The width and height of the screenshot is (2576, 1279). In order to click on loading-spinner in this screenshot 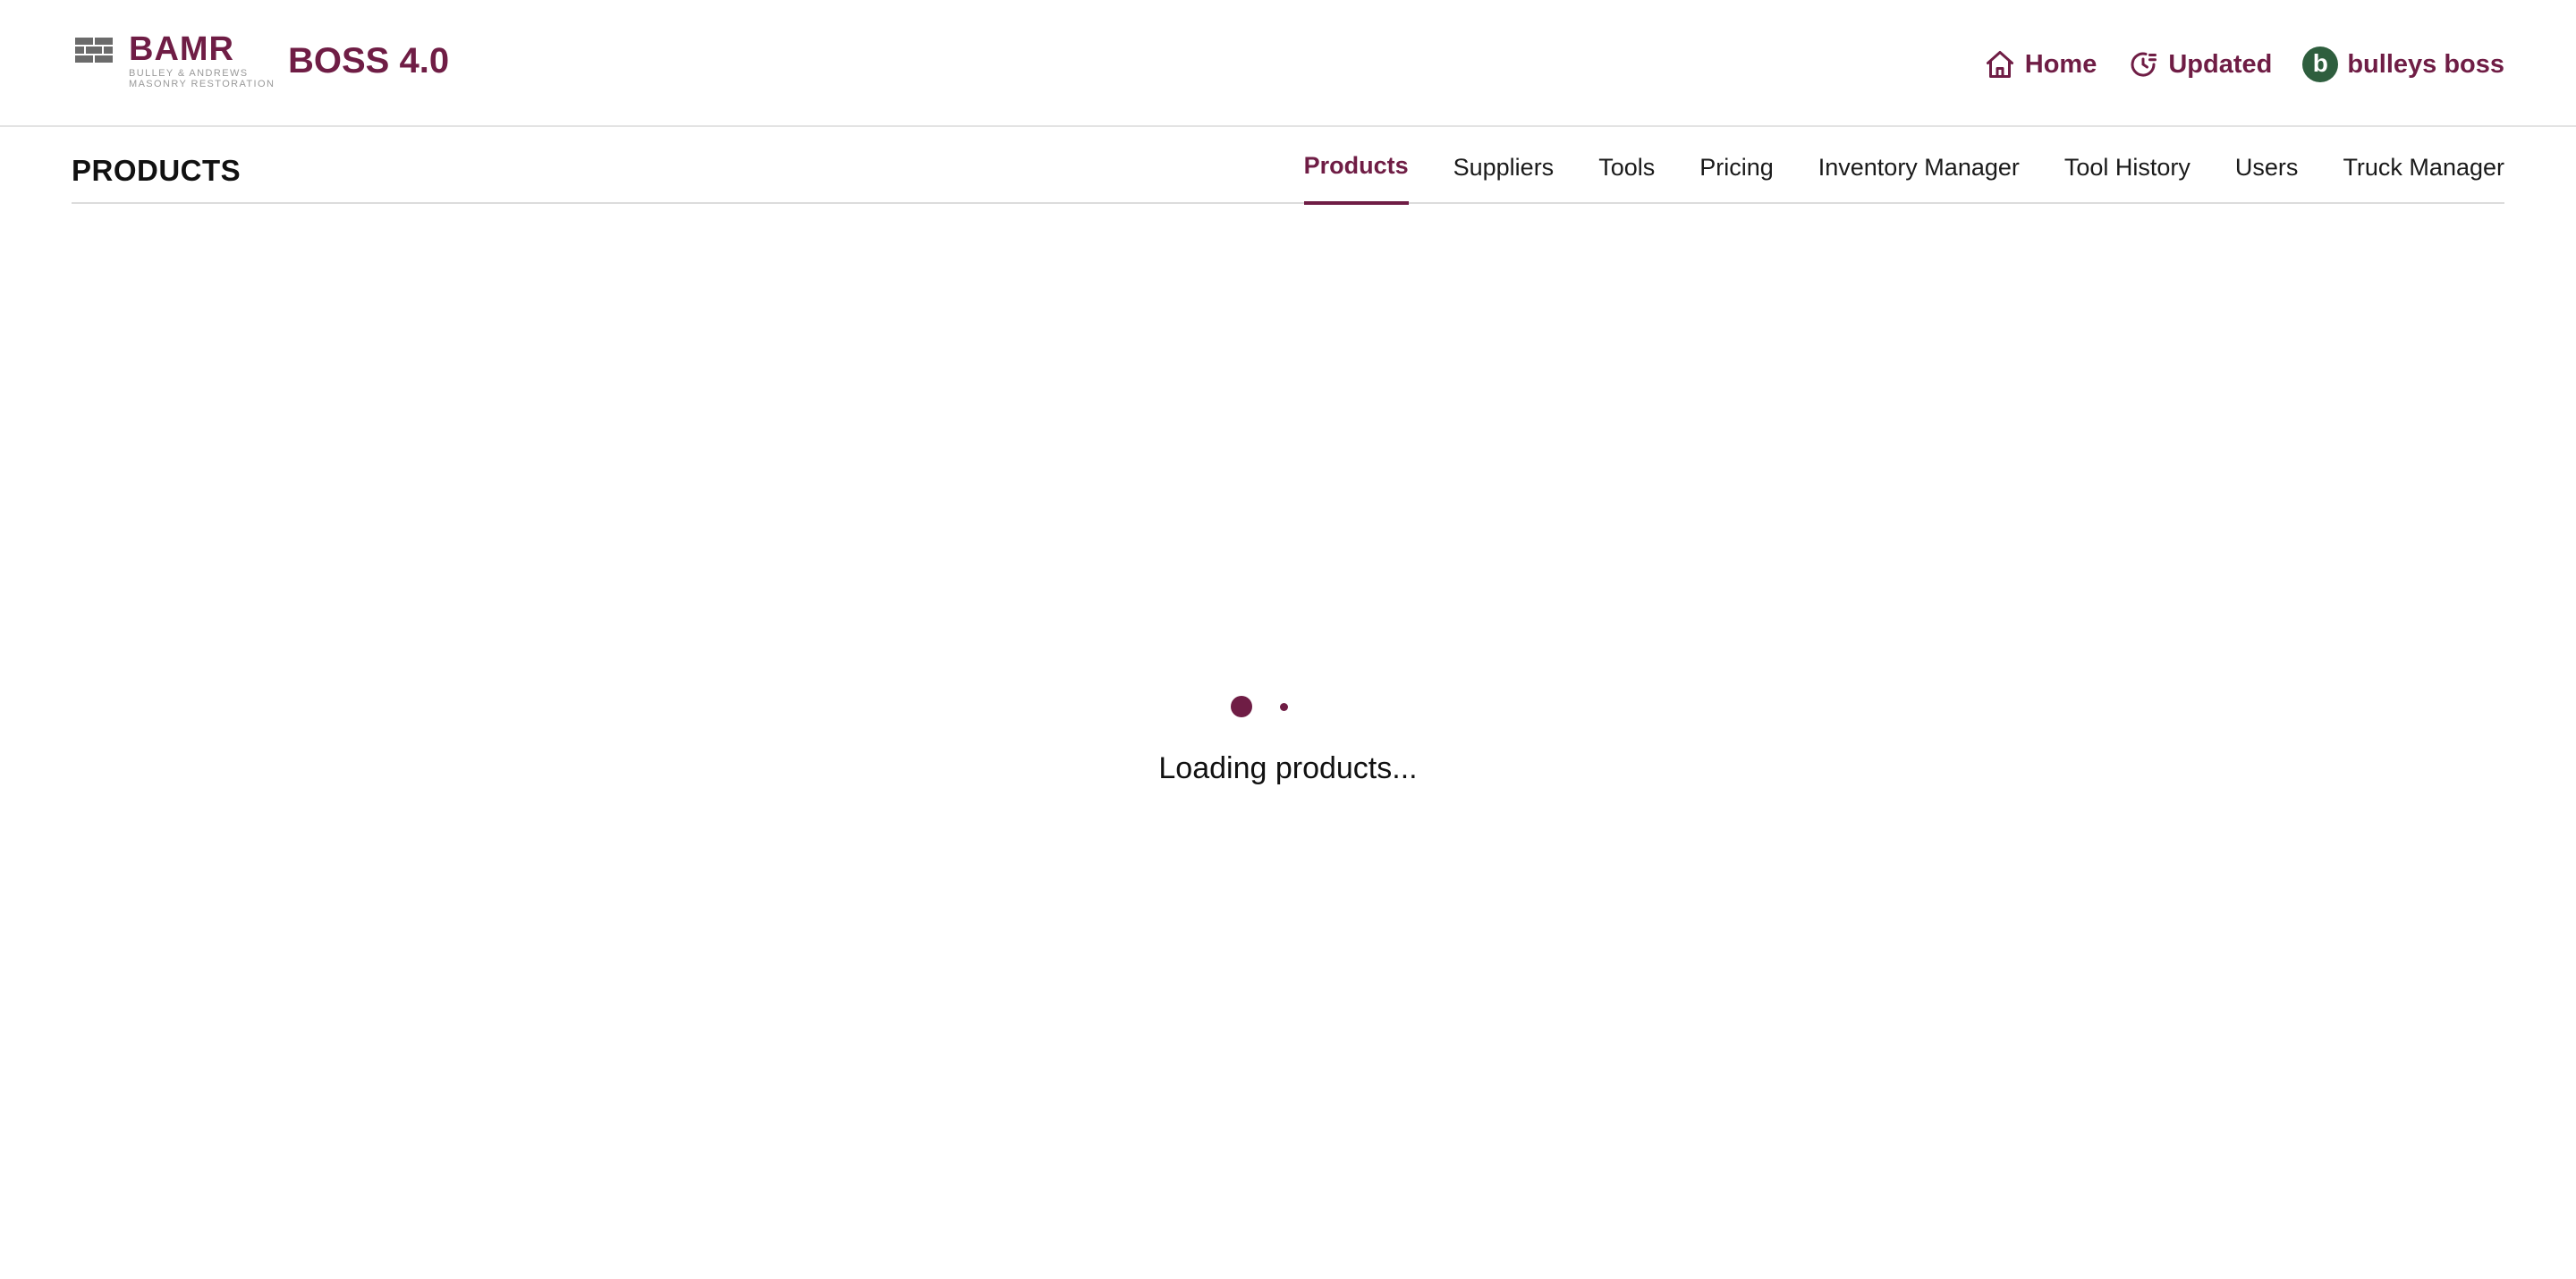, I will do `click(1262, 707)`.